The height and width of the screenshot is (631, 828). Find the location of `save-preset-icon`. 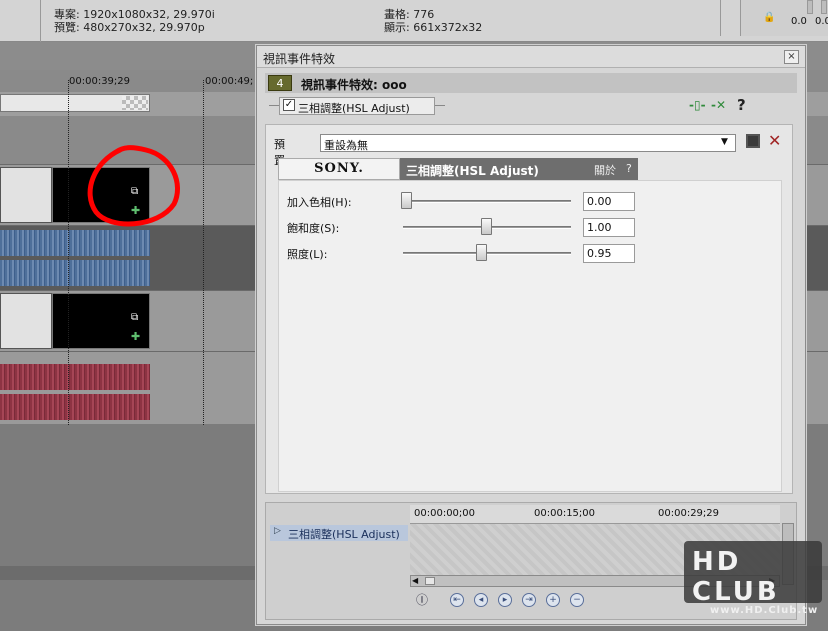

save-preset-icon is located at coordinates (753, 141).